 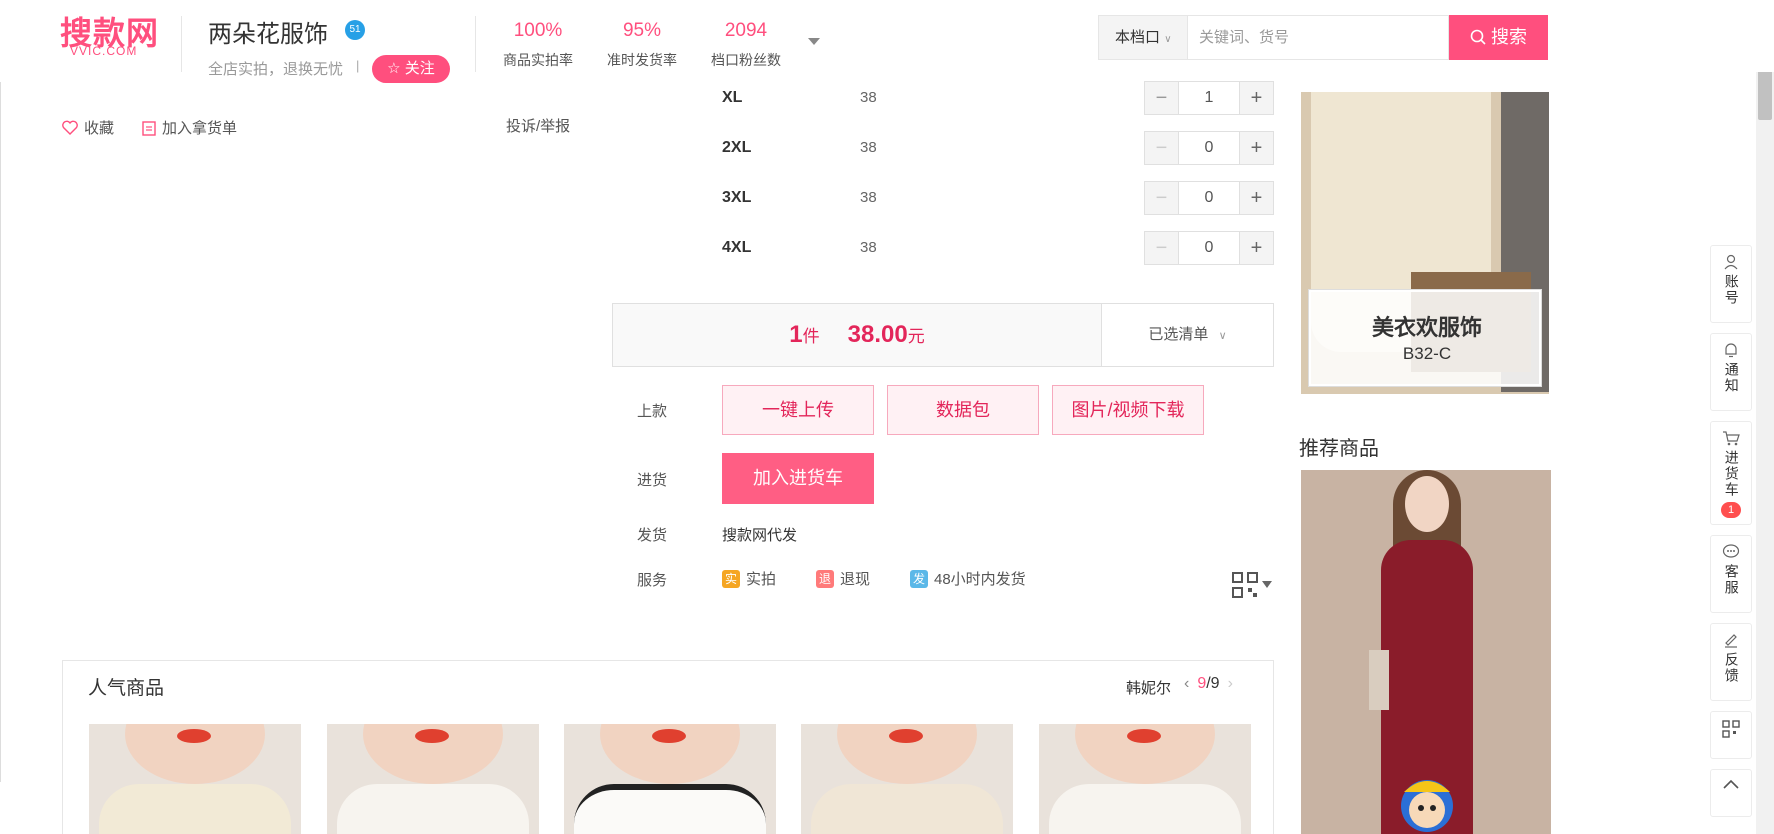 What do you see at coordinates (1731, 438) in the screenshot?
I see `cart-icon` at bounding box center [1731, 438].